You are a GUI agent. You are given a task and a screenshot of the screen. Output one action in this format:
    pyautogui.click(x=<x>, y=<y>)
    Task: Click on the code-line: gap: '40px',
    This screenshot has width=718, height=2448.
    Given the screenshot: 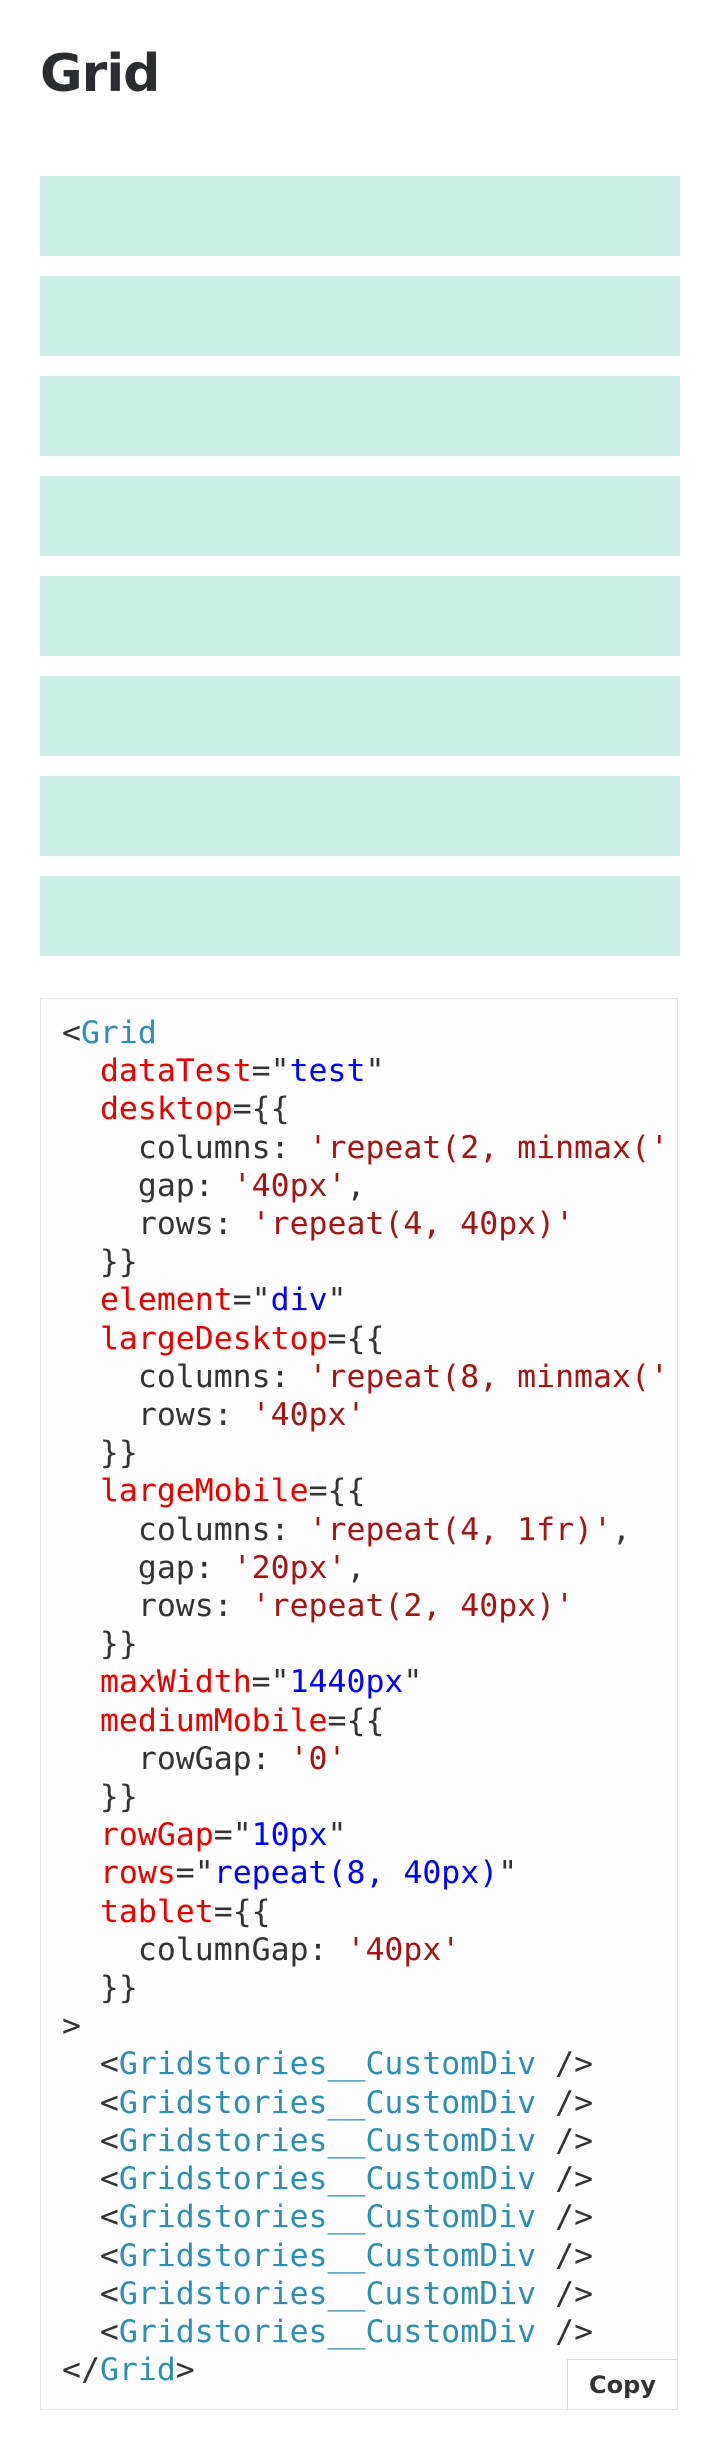 What is the action you would take?
    pyautogui.click(x=365, y=1186)
    